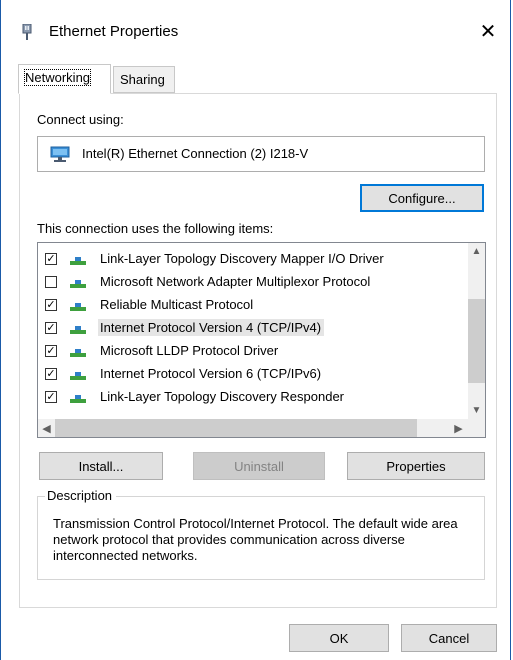  I want to click on cancel-button-label: Cancel, so click(449, 638).